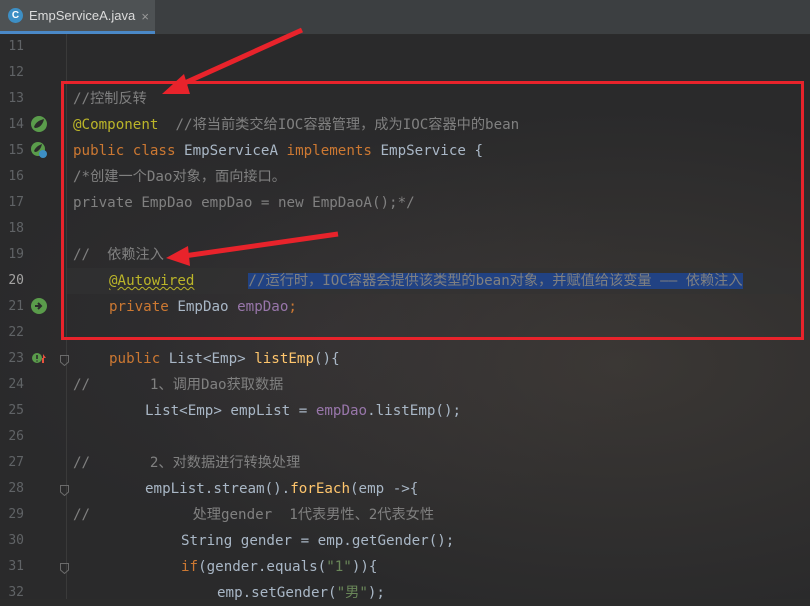 The image size is (810, 606). What do you see at coordinates (16, 410) in the screenshot?
I see `line-number: 25` at bounding box center [16, 410].